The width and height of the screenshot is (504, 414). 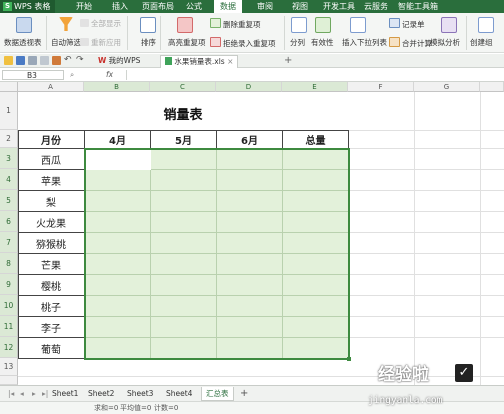 I want to click on sheet-tab-1: Sheet1, so click(x=65, y=393).